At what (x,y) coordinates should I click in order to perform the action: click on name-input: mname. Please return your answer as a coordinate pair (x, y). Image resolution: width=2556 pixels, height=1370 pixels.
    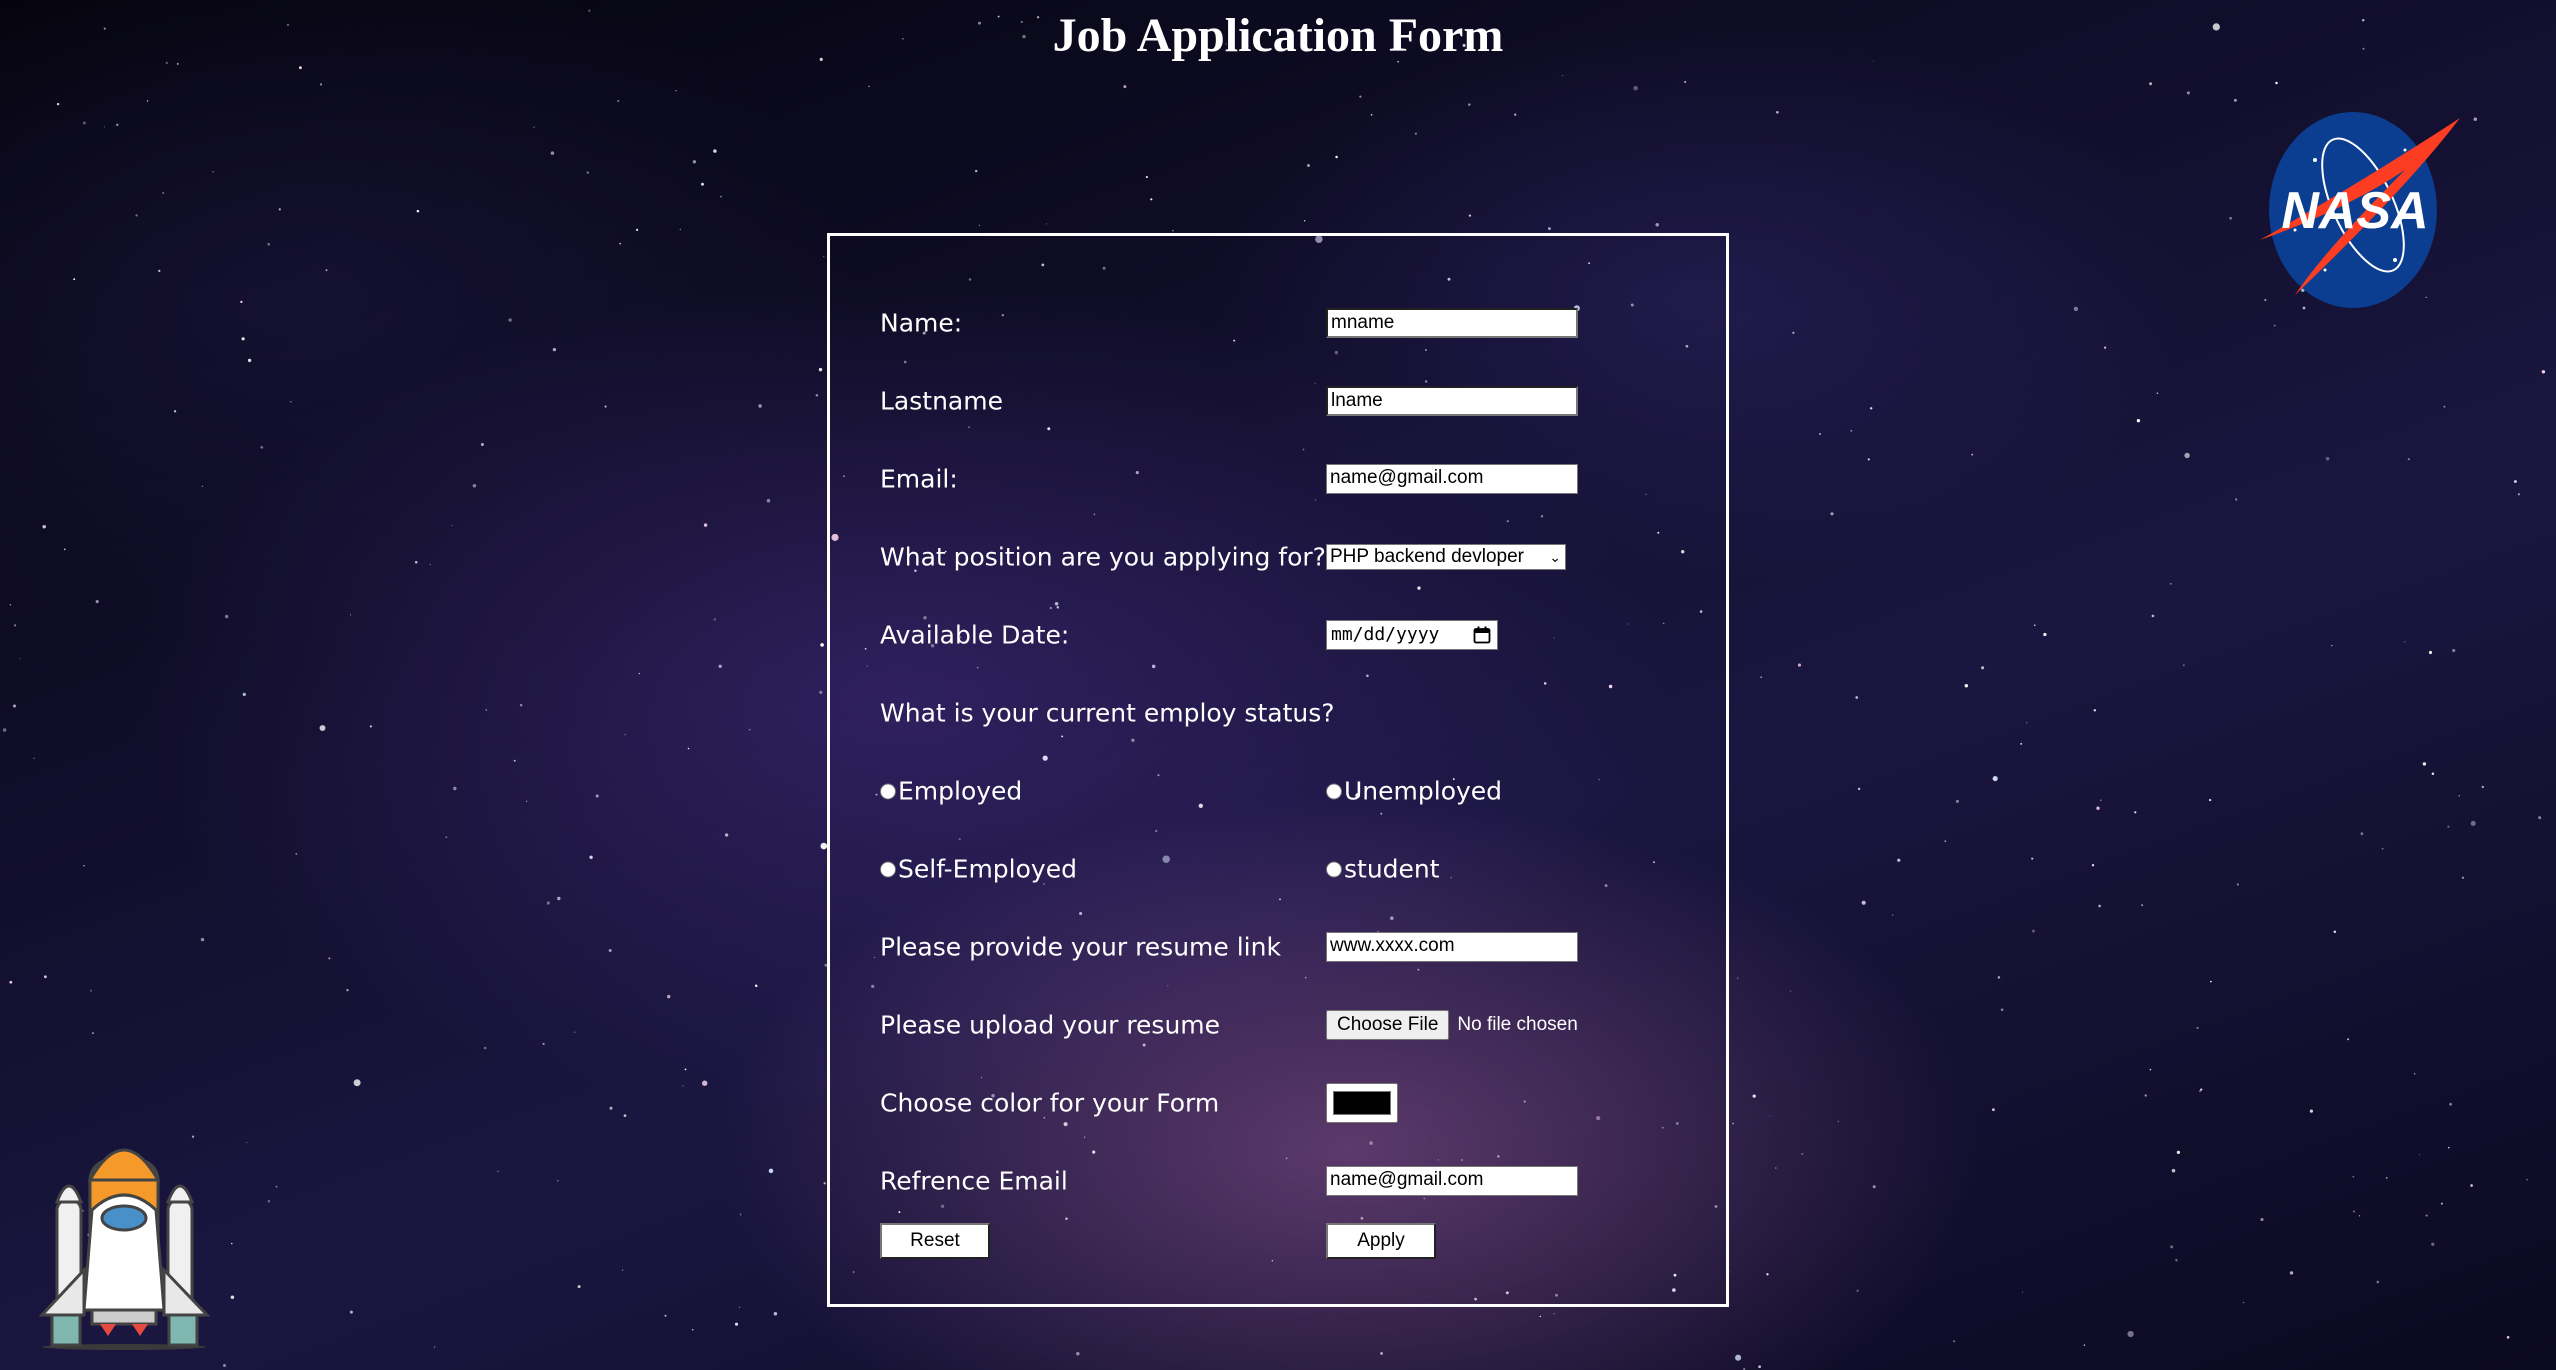
    Looking at the image, I should click on (1452, 323).